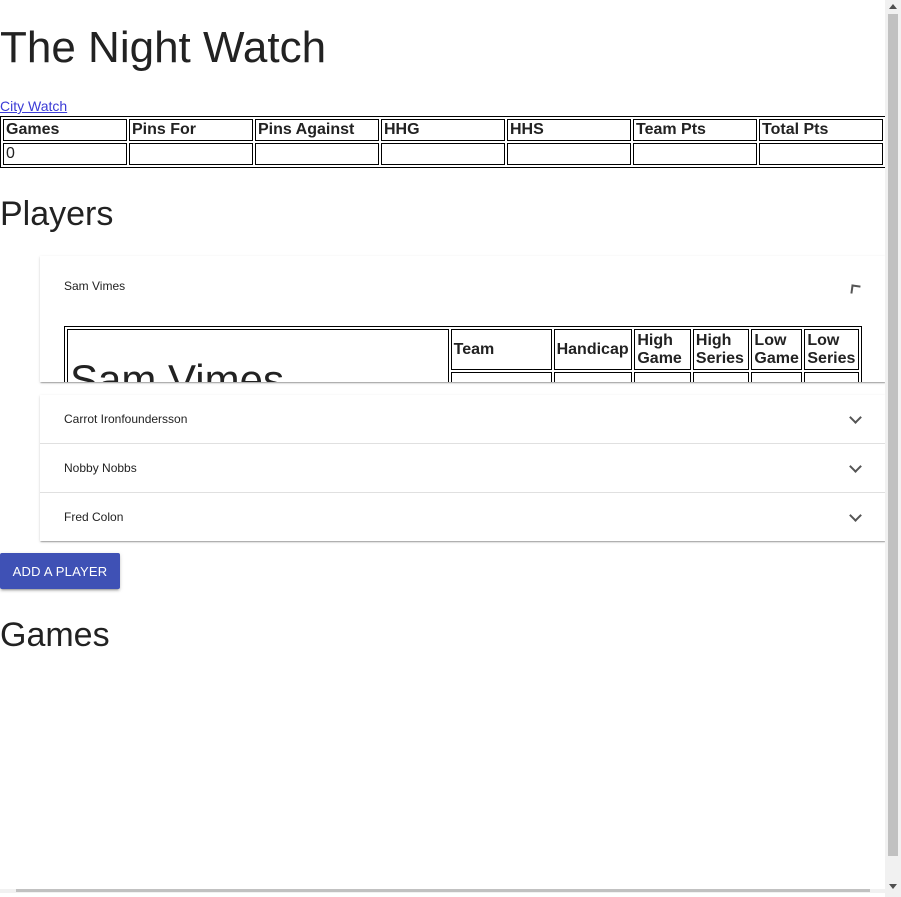 Image resolution: width=901 pixels, height=897 pixels. What do you see at coordinates (893, 435) in the screenshot?
I see `vertical-scrollbar-thumb` at bounding box center [893, 435].